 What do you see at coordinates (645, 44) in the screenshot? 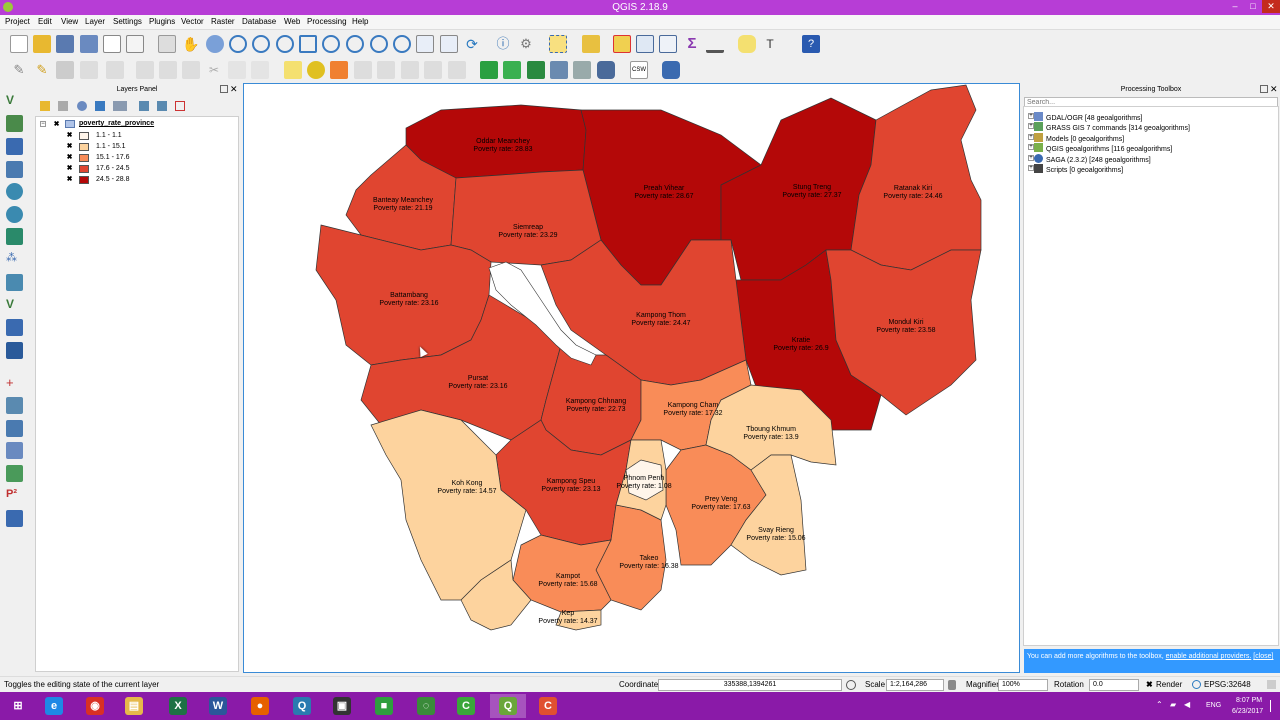
I see `attribute-table-icon` at bounding box center [645, 44].